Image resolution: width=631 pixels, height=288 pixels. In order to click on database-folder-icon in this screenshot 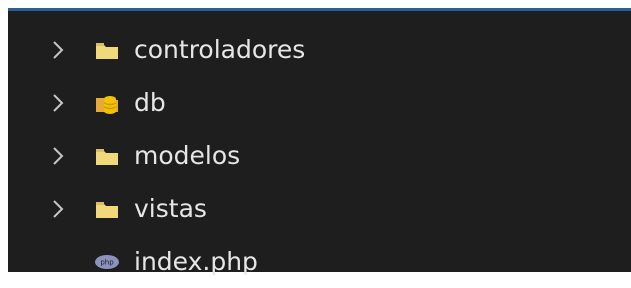, I will do `click(107, 103)`.